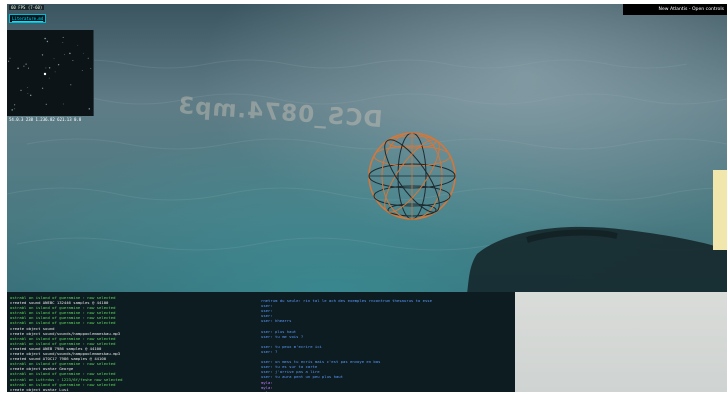 The width and height of the screenshot is (727, 396). I want to click on library-link: Literature.md, so click(28, 18).